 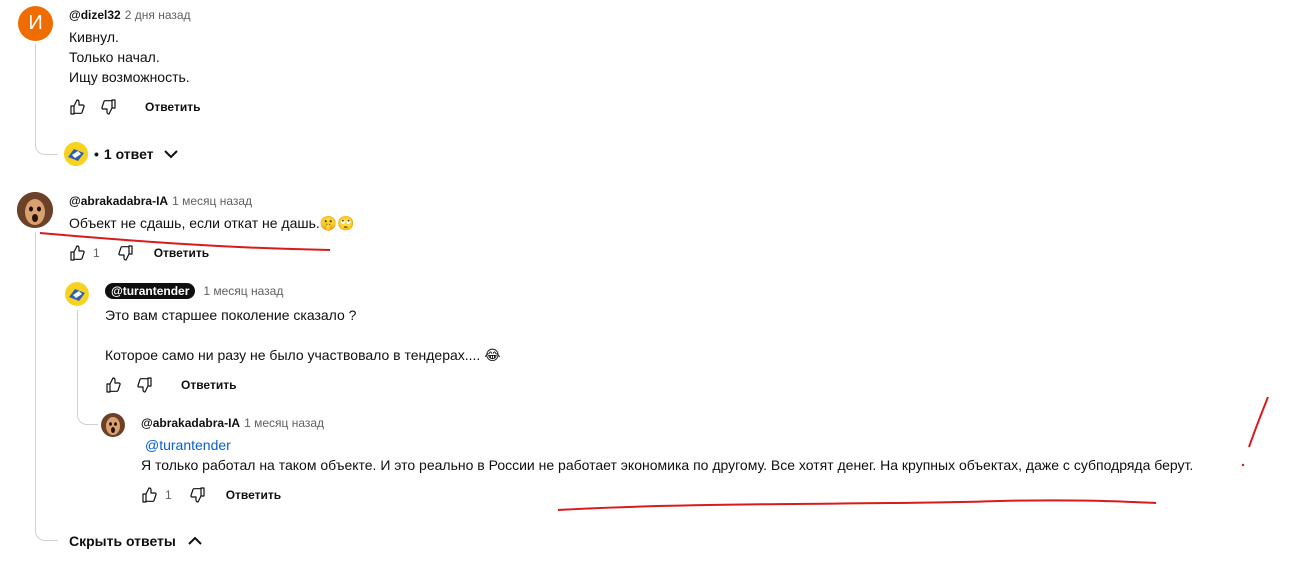 What do you see at coordinates (122, 541) in the screenshot?
I see `hide-replies-label: Скрыть ответы` at bounding box center [122, 541].